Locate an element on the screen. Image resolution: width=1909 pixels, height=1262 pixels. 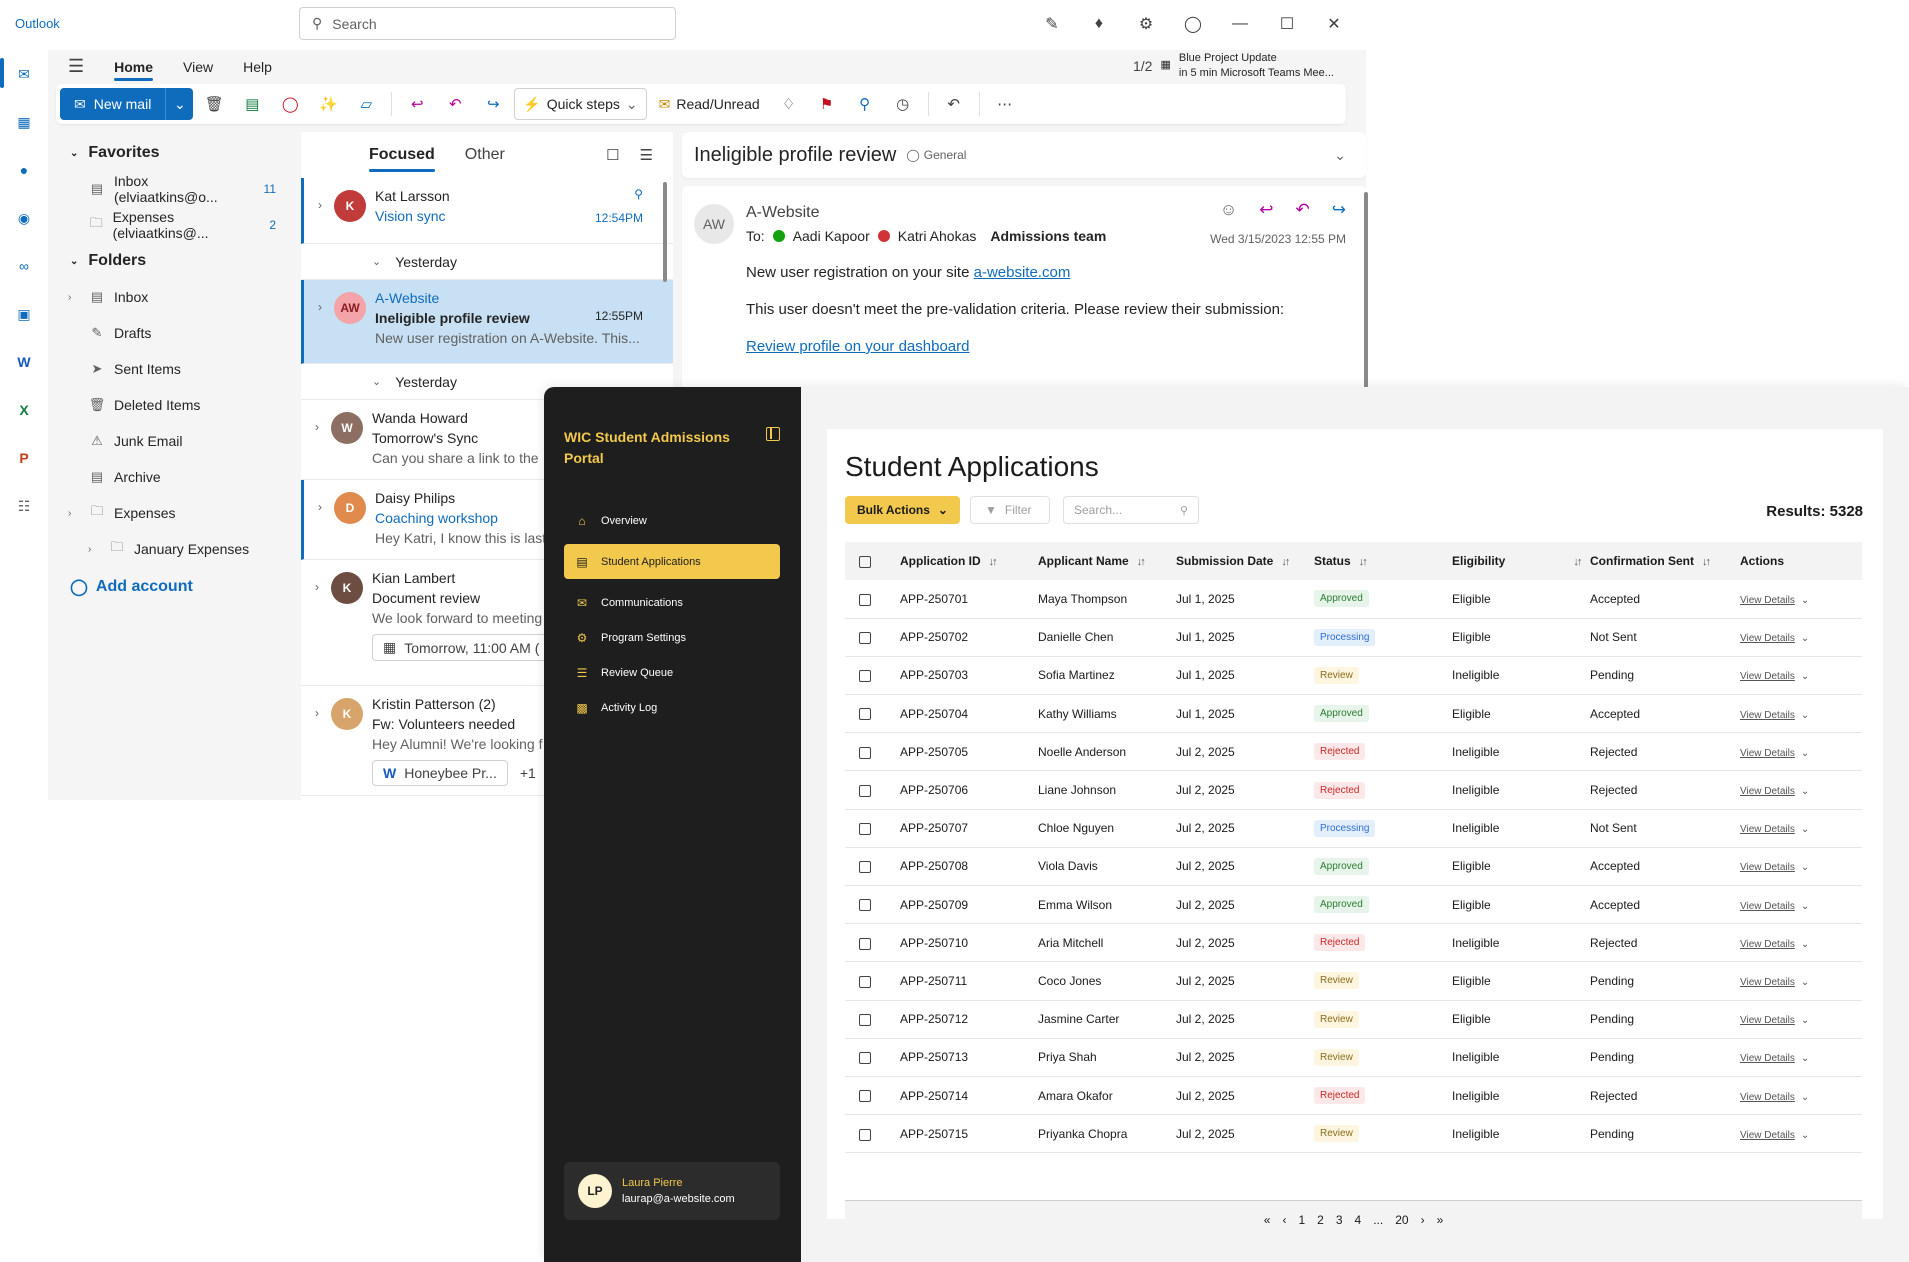
gear-icon: ⚙ is located at coordinates (1146, 24).